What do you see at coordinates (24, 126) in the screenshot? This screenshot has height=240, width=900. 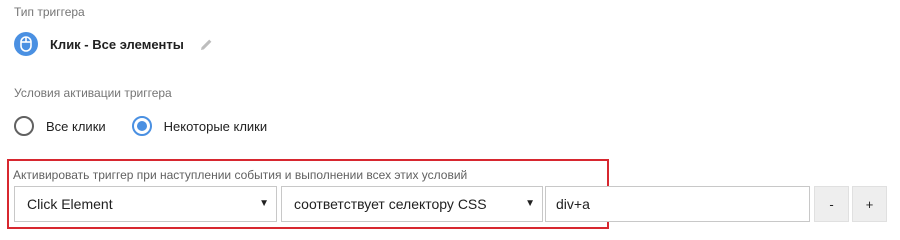 I see `radio-button-icon` at bounding box center [24, 126].